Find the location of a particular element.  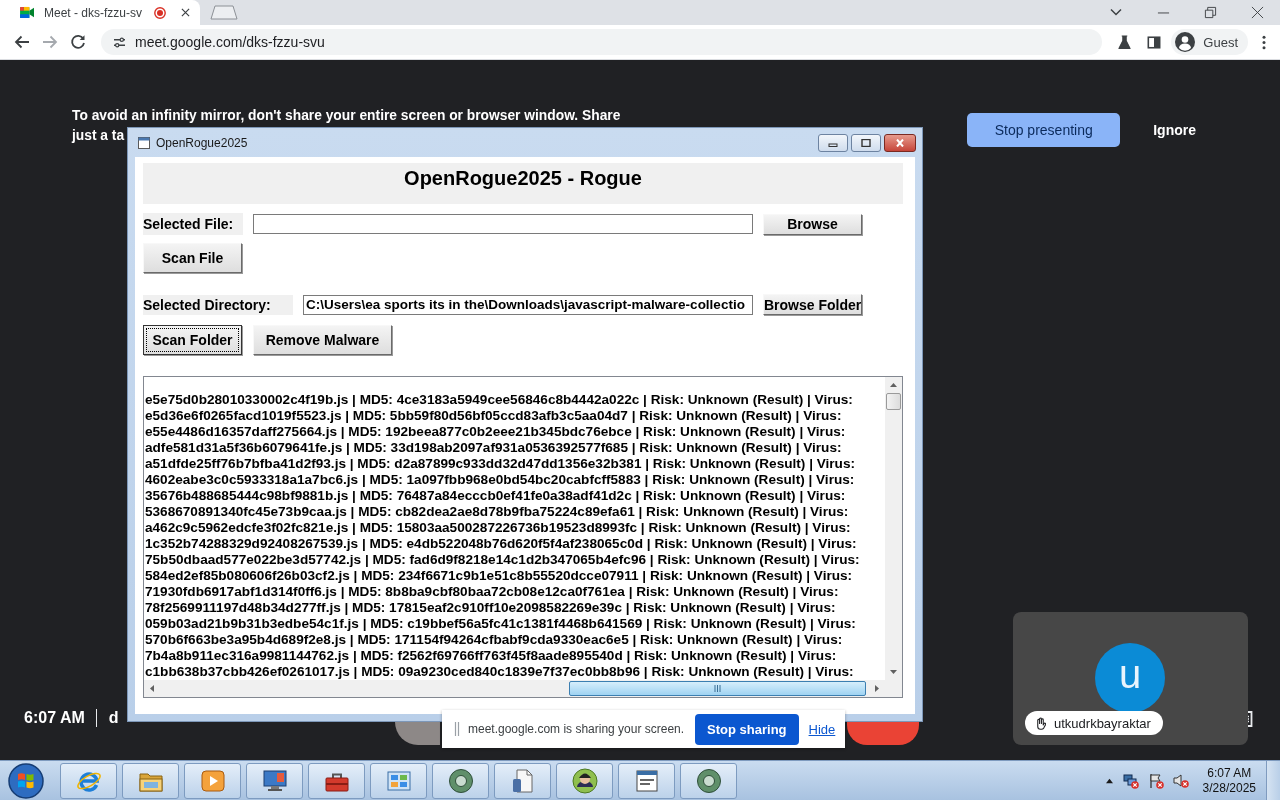

browse-button: Browse is located at coordinates (812, 224).